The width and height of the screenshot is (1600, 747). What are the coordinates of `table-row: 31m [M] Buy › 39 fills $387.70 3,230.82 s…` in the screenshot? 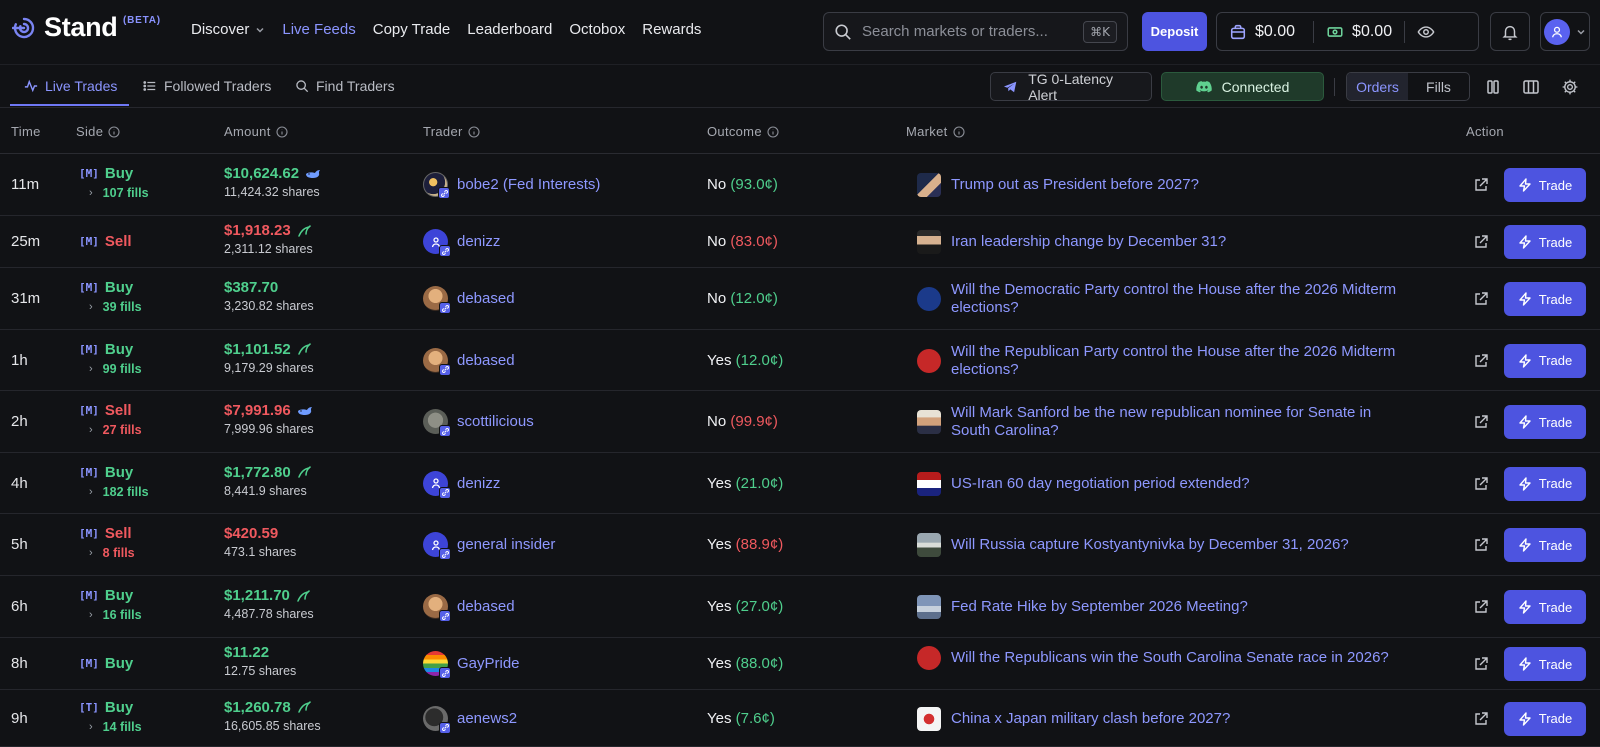 It's located at (800, 299).